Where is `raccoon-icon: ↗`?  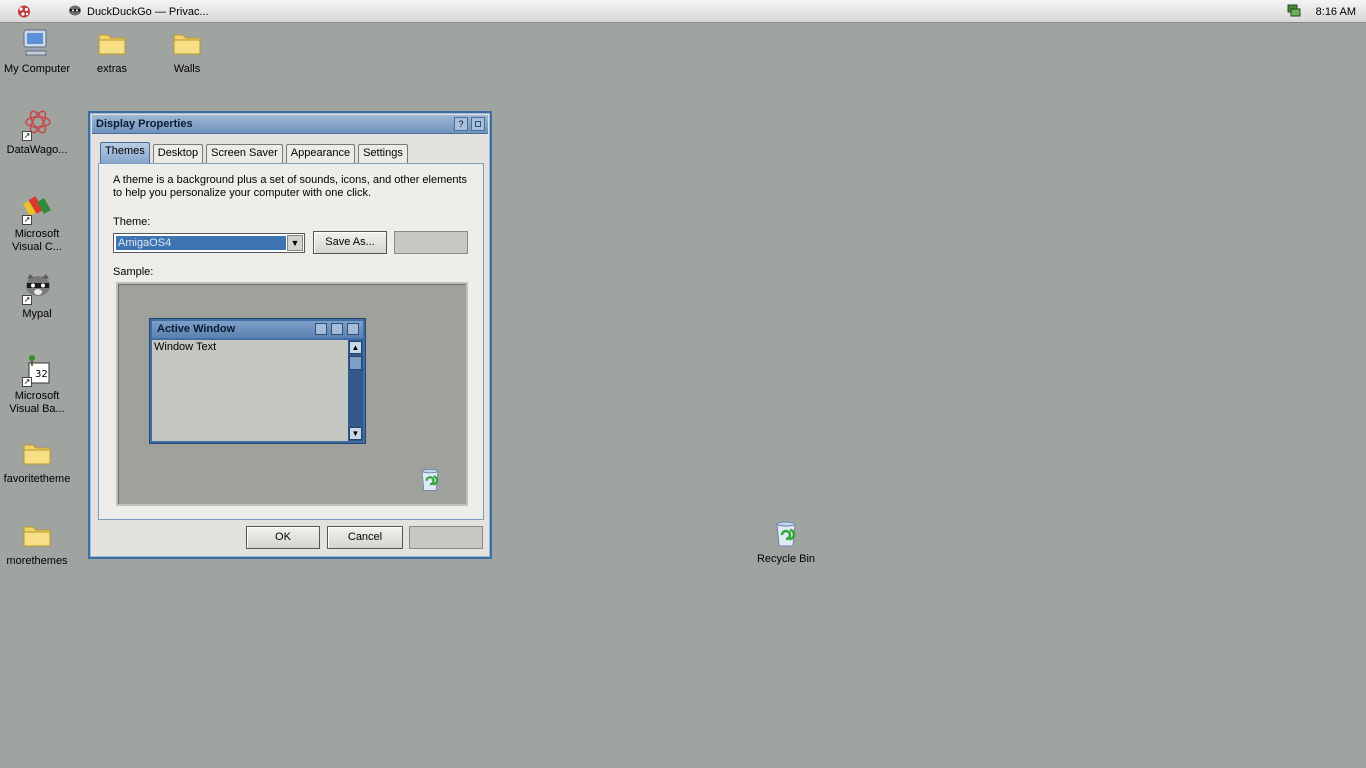
raccoon-icon: ↗ is located at coordinates (37, 288).